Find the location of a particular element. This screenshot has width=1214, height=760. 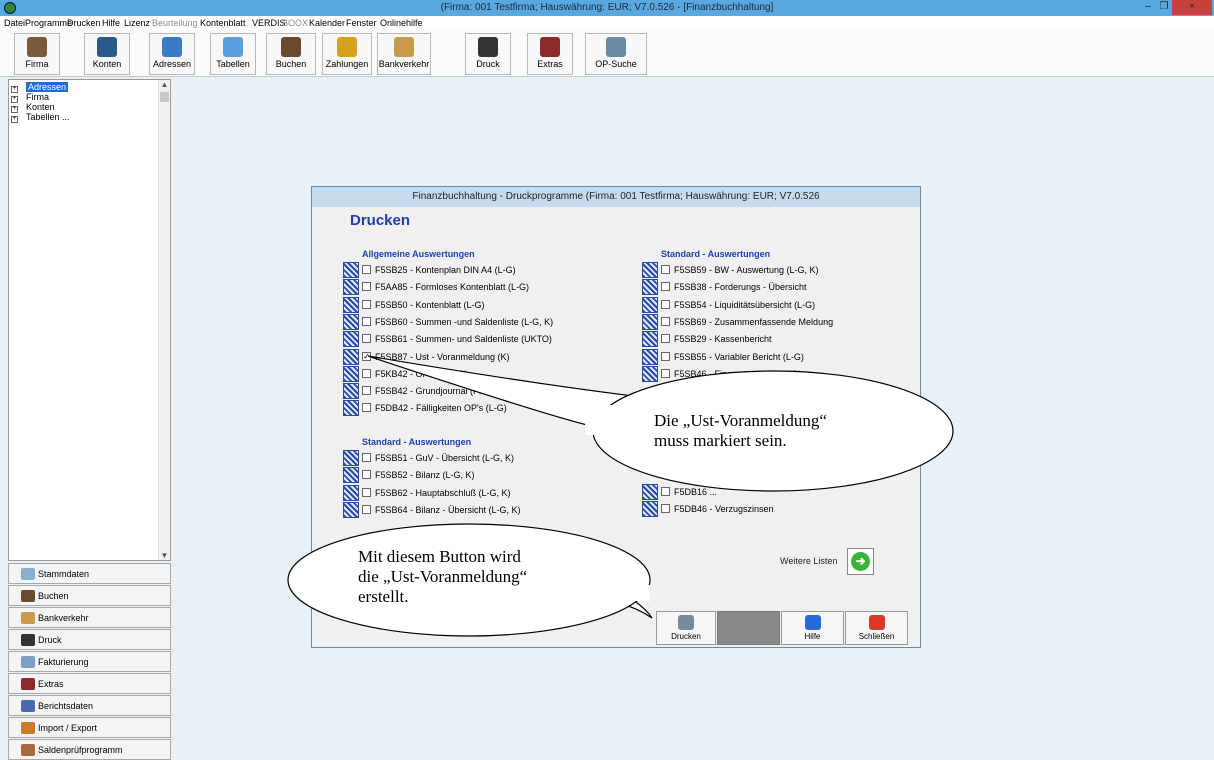

disabled-button is located at coordinates (748, 628).